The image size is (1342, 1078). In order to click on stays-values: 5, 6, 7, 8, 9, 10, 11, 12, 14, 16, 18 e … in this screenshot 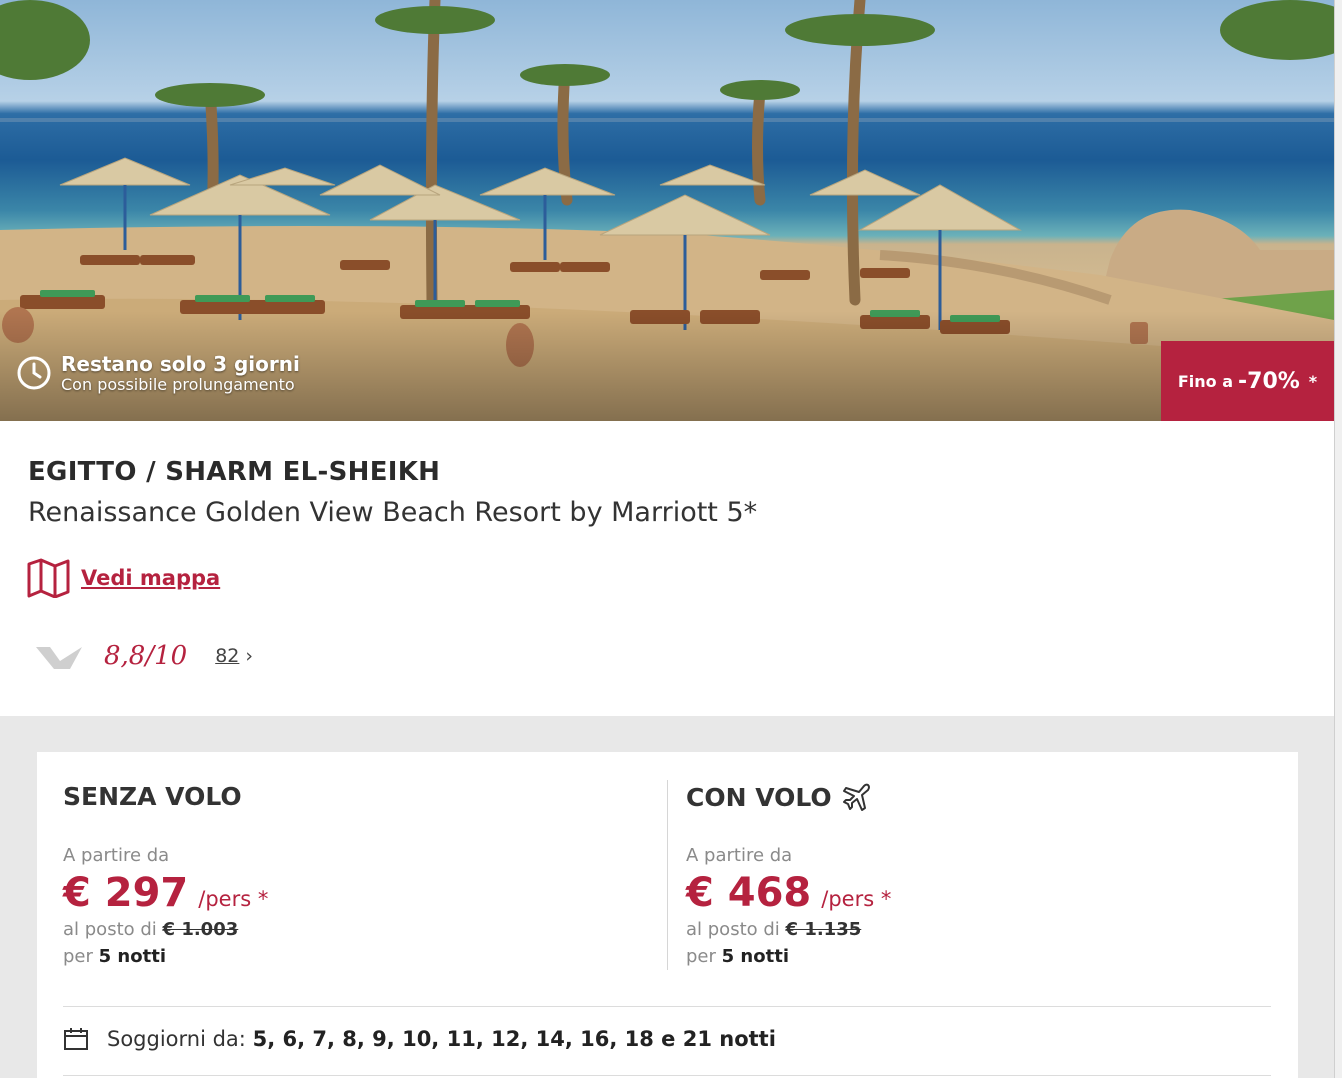, I will do `click(514, 1039)`.